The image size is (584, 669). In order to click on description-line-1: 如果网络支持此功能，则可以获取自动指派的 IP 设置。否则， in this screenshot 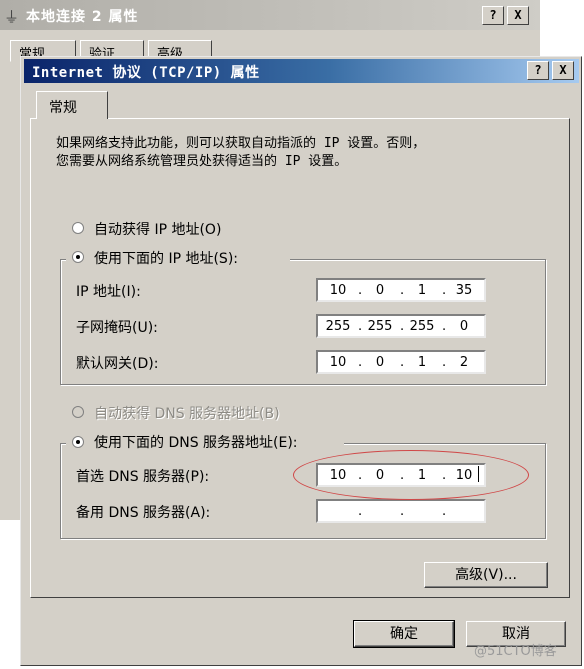, I will do `click(241, 143)`.